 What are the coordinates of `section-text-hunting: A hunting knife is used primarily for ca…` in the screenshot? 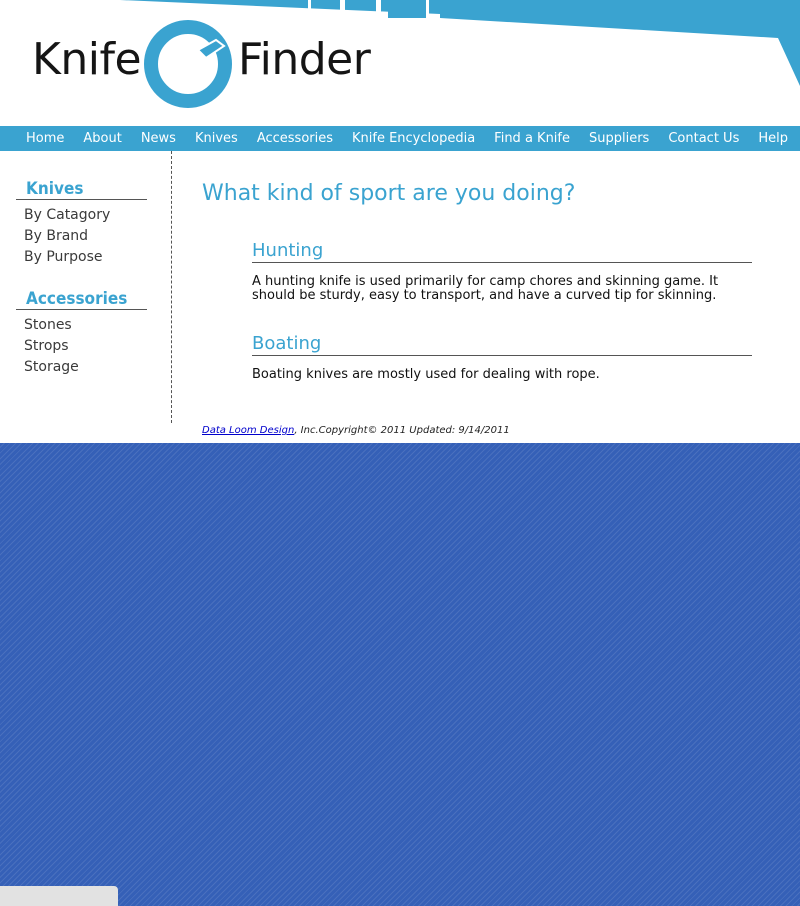 It's located at (485, 288).